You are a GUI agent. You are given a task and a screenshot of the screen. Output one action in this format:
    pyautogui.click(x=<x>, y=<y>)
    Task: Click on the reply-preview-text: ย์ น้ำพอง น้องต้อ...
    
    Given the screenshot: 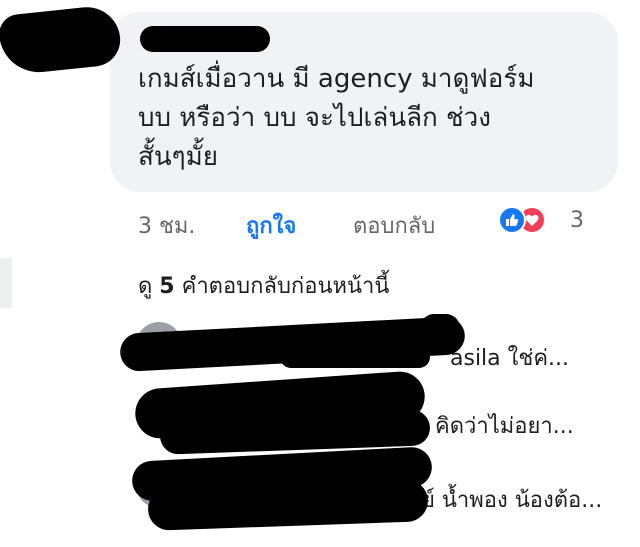 What is the action you would take?
    pyautogui.click(x=512, y=500)
    